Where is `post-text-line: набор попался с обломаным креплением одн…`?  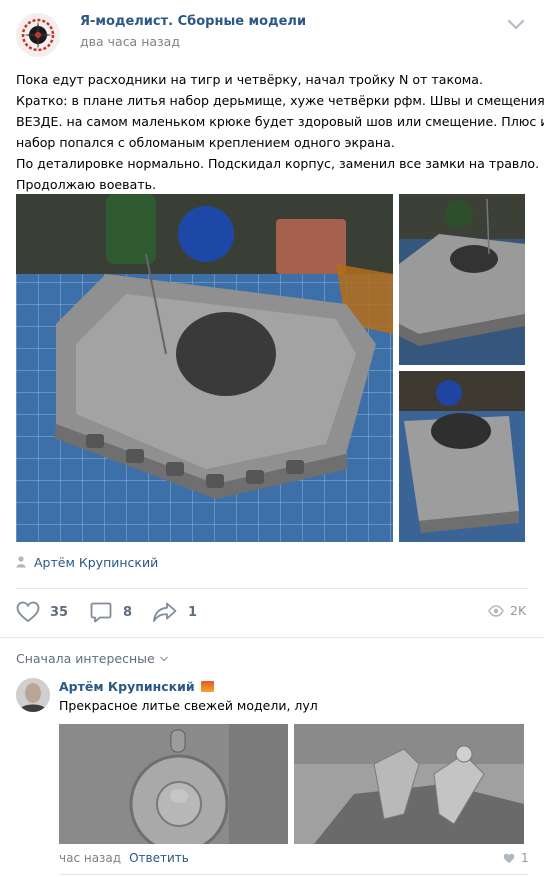
post-text-line: набор попался с обломаным креплением одн… is located at coordinates (205, 142).